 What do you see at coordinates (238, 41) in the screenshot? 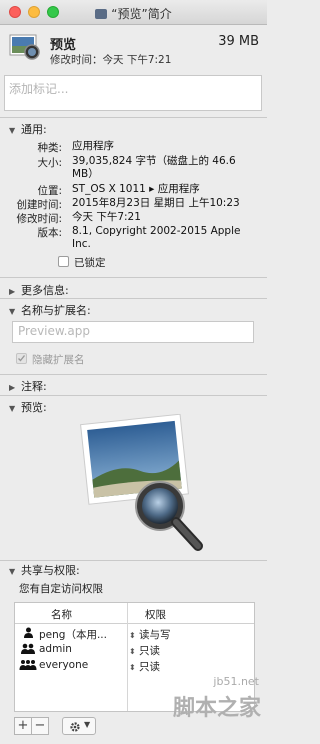
I see `app-size: 39 MB` at bounding box center [238, 41].